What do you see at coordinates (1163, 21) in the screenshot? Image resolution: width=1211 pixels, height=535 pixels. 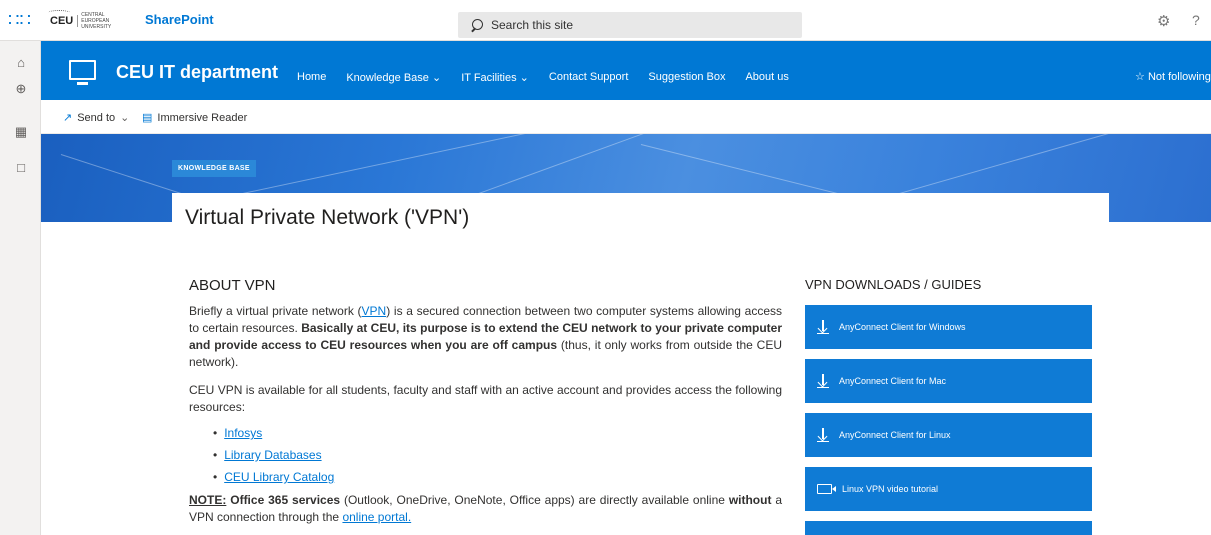 I see `gear-icon: ⚙` at bounding box center [1163, 21].